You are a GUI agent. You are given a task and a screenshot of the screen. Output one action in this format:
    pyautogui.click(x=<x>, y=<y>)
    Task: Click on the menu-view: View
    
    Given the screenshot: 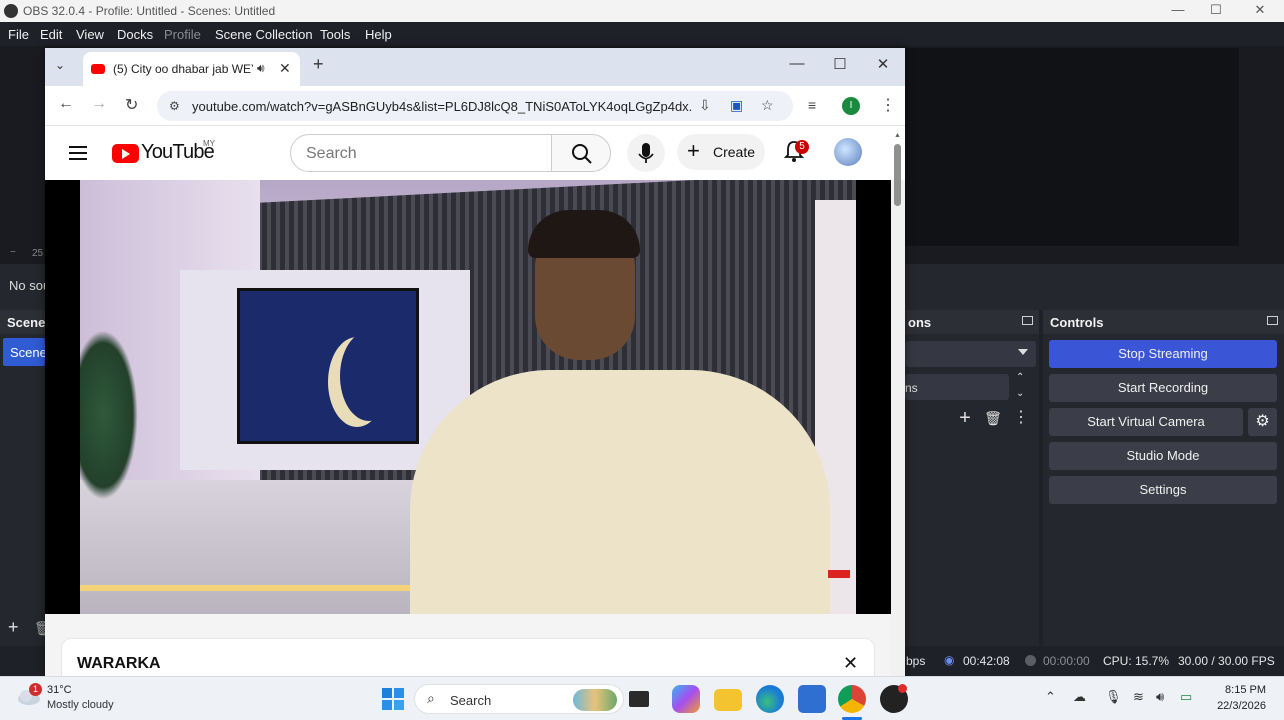 What is the action you would take?
    pyautogui.click(x=90, y=34)
    